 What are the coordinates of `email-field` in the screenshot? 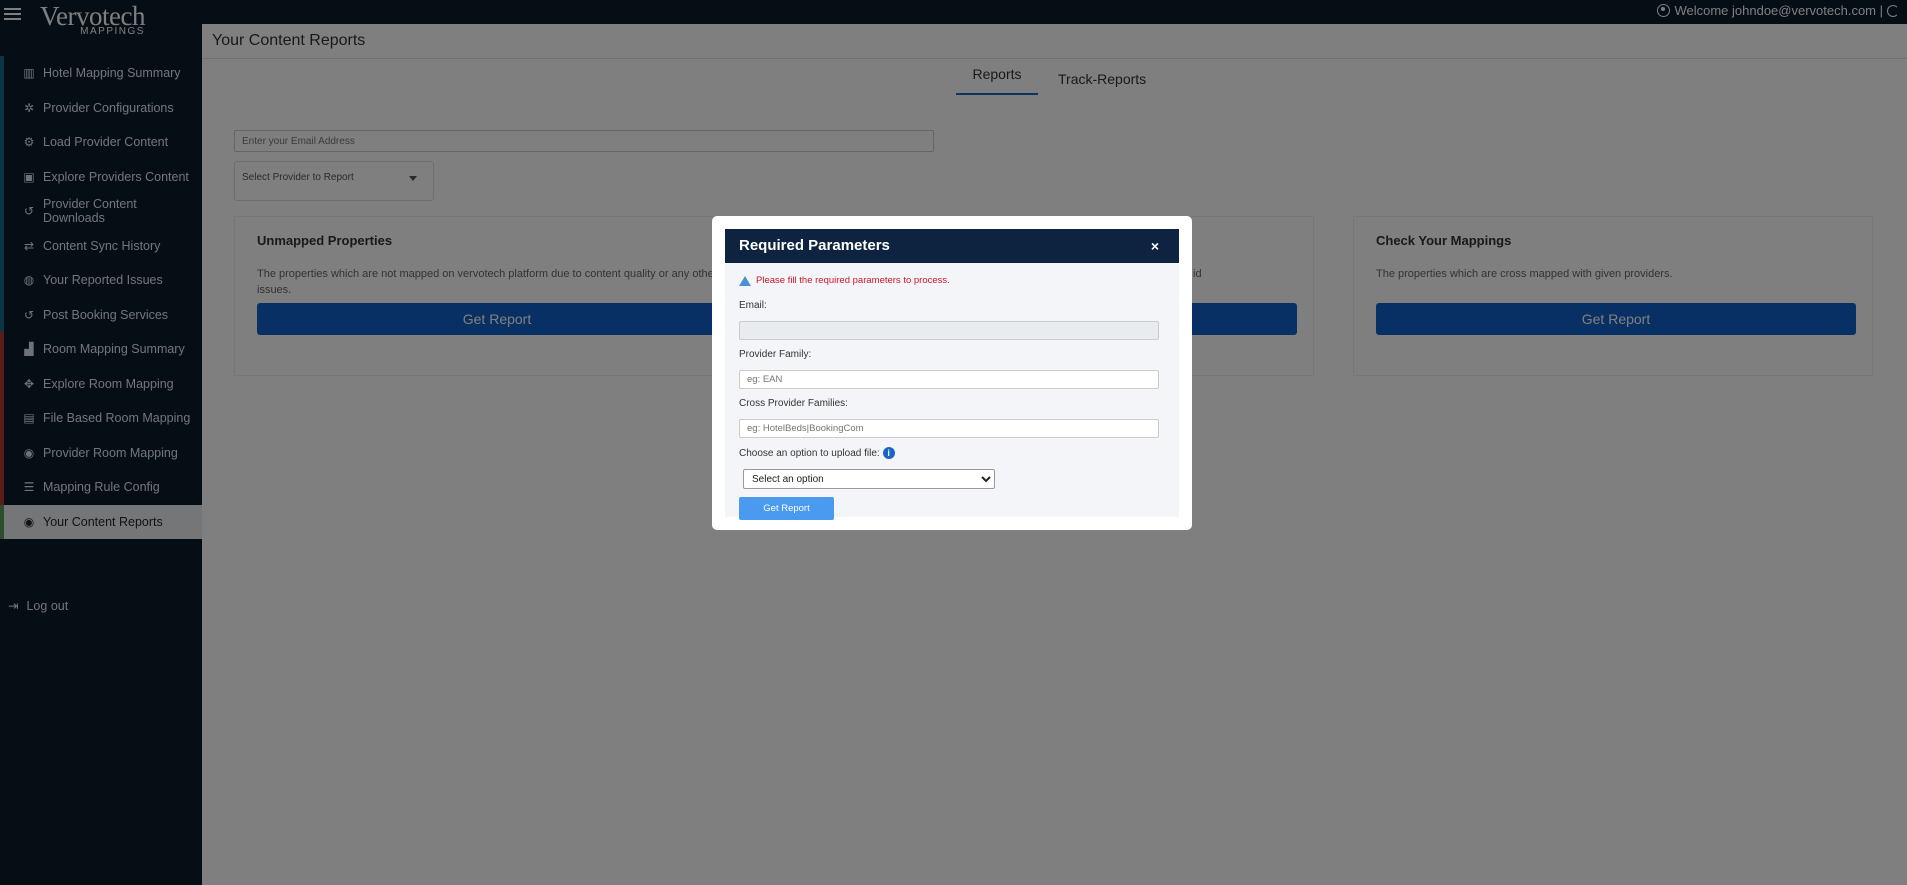 It's located at (949, 330).